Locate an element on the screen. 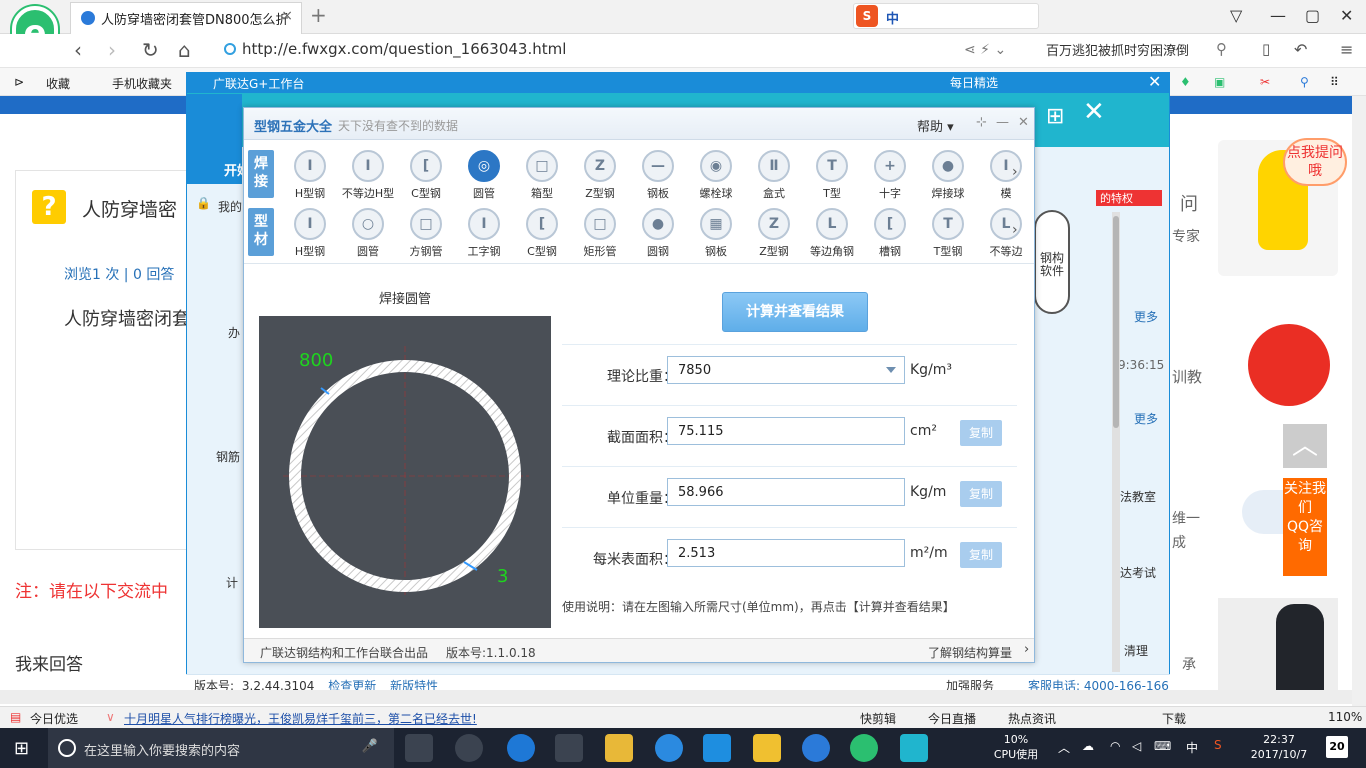 The image size is (1366, 768). follow-us-button: 关注我们 QQ咨询 is located at coordinates (1305, 527).